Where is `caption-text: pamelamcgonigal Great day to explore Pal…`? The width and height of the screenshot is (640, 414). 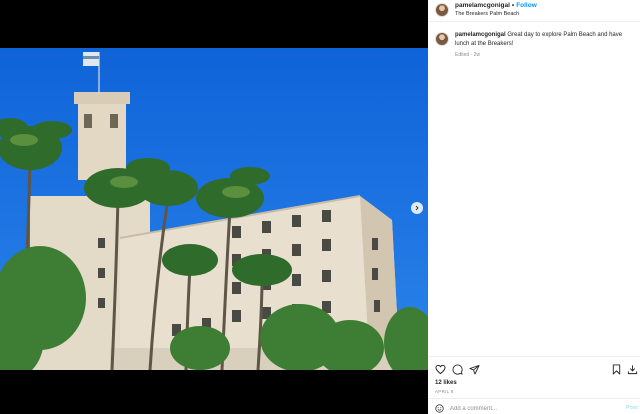
caption-text: pamelamcgonigal Great day to explore Pal… is located at coordinates (544, 39).